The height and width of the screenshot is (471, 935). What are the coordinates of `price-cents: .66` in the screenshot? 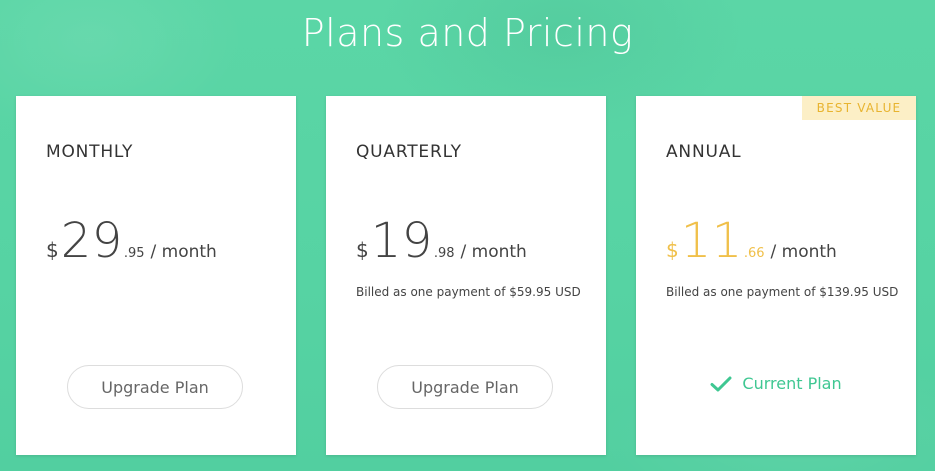 It's located at (754, 253).